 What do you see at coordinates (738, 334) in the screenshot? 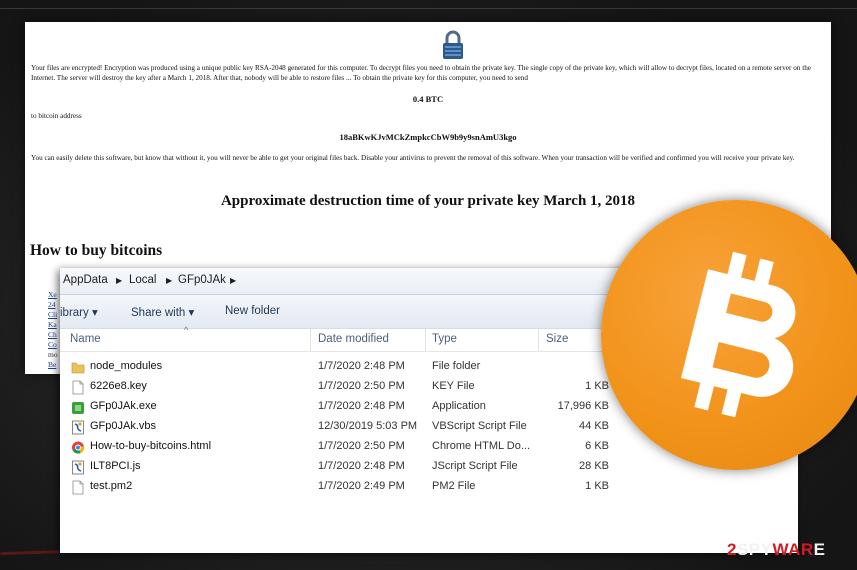
I see `bitcoin-symbol-icon` at bounding box center [738, 334].